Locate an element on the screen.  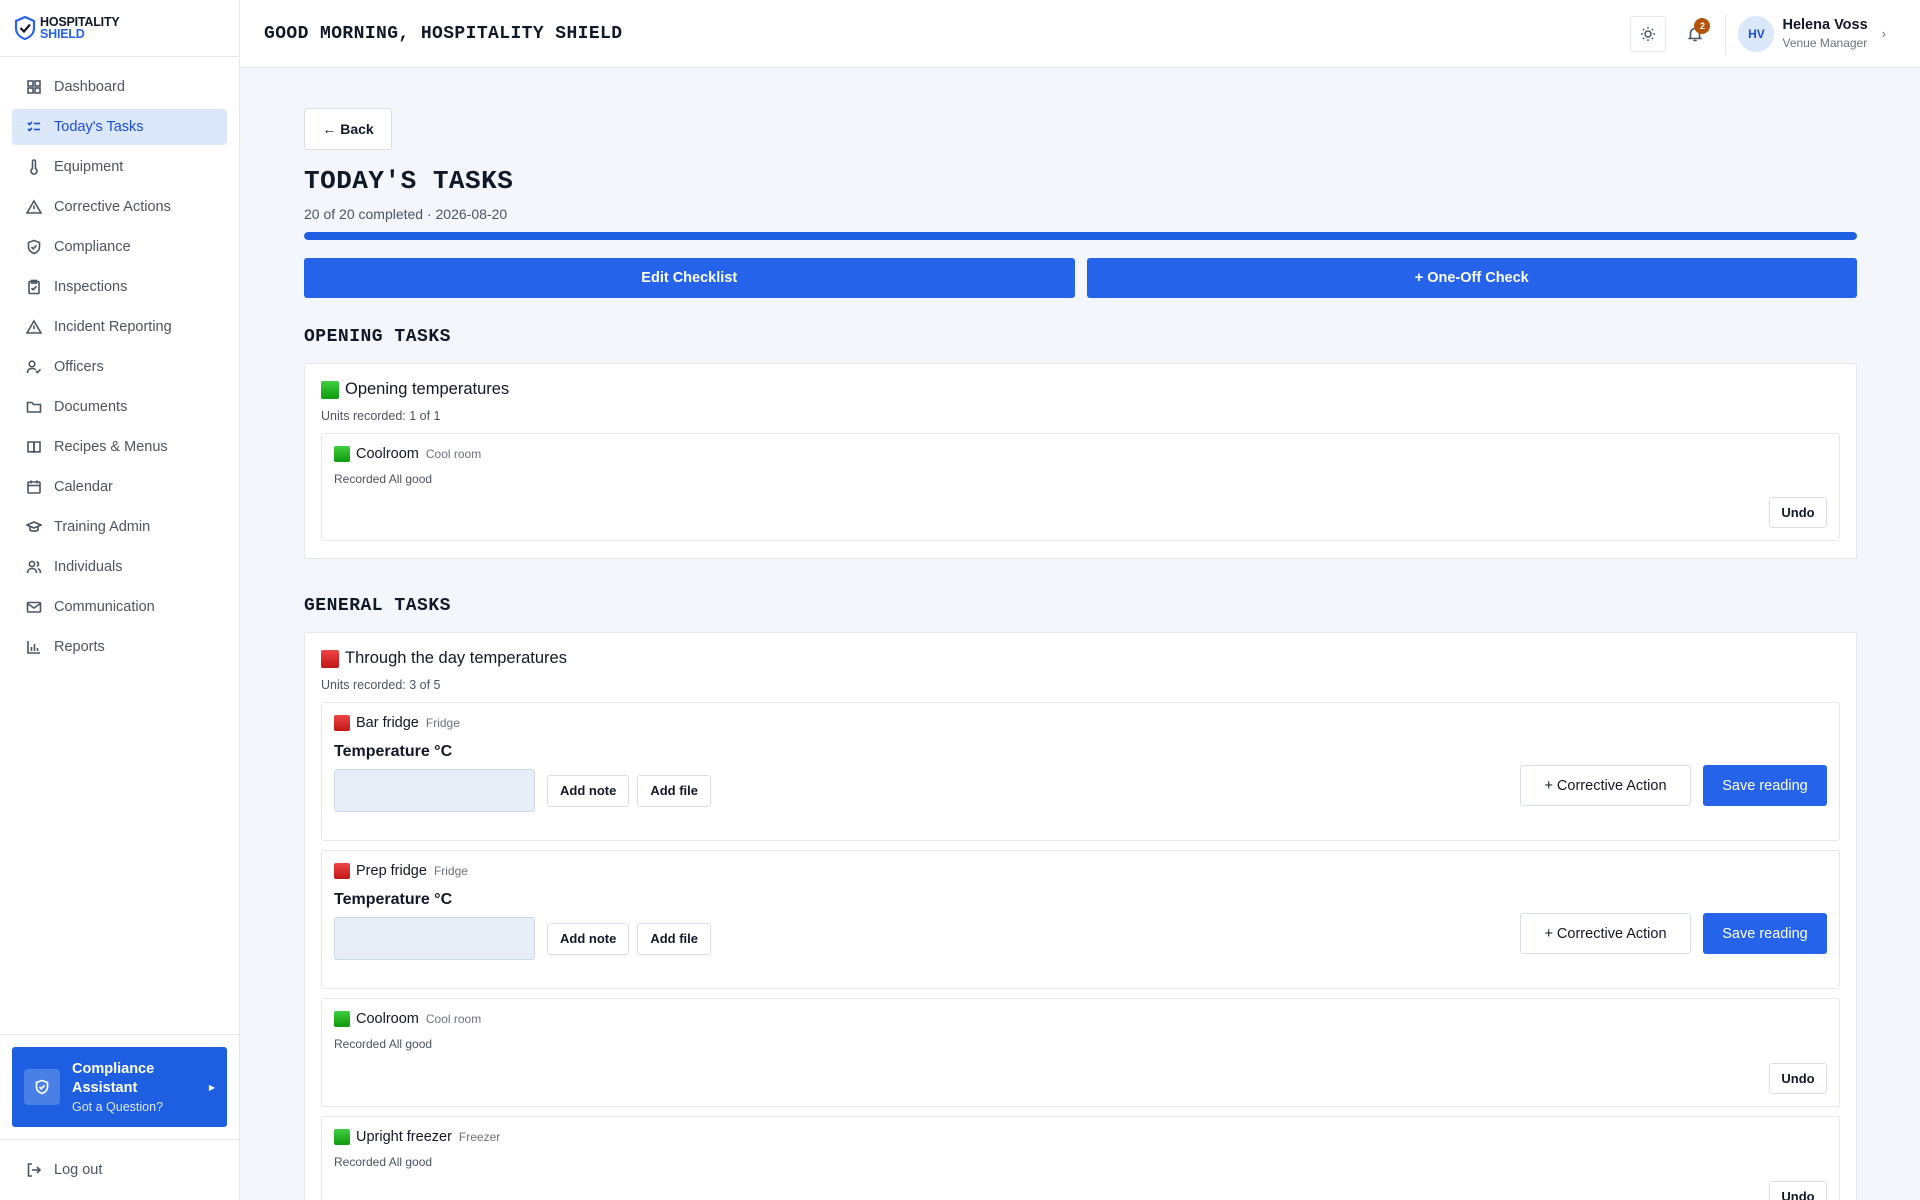
sidebar-item-inspections: Inspections is located at coordinates (119, 287).